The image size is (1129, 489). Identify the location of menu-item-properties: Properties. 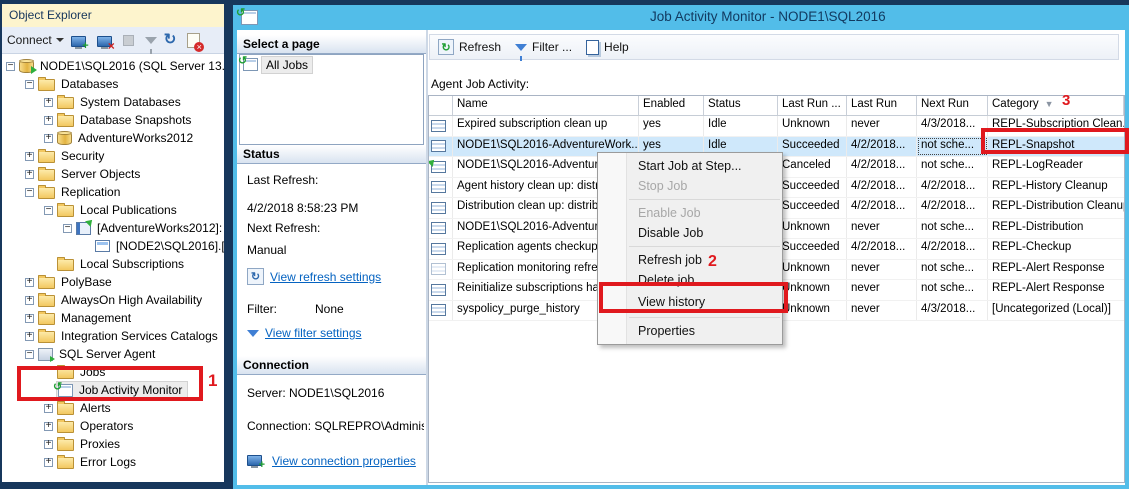
(690, 331).